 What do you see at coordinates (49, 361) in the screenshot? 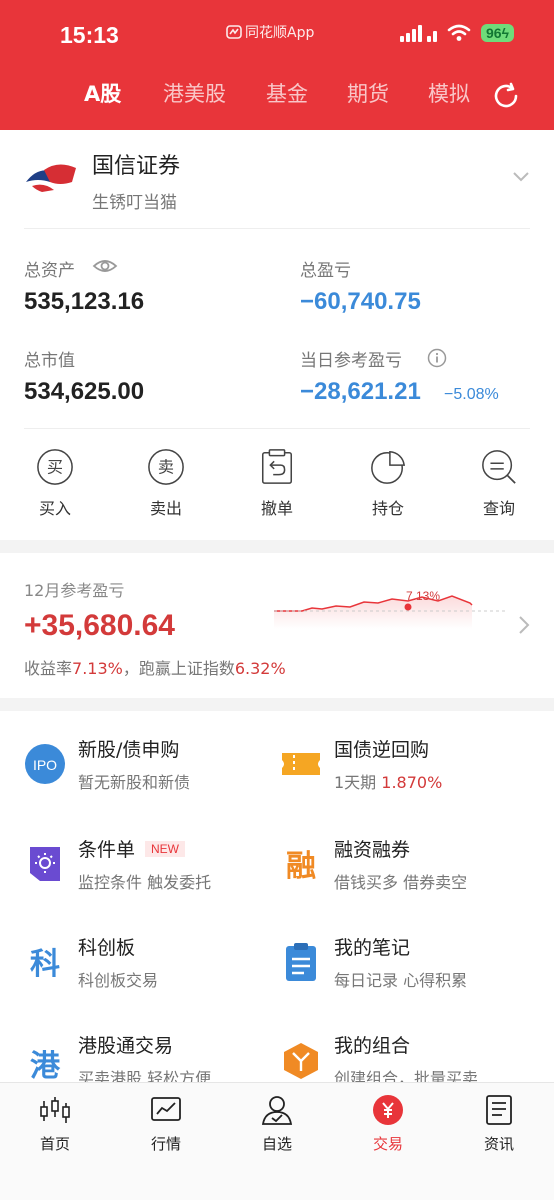
I see `market-value-label: 总市值` at bounding box center [49, 361].